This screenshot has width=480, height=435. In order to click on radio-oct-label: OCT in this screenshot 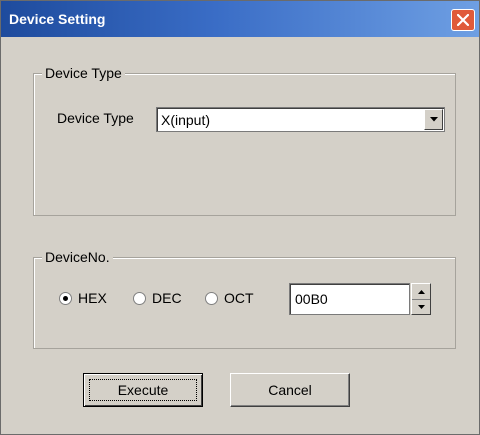, I will do `click(239, 298)`.